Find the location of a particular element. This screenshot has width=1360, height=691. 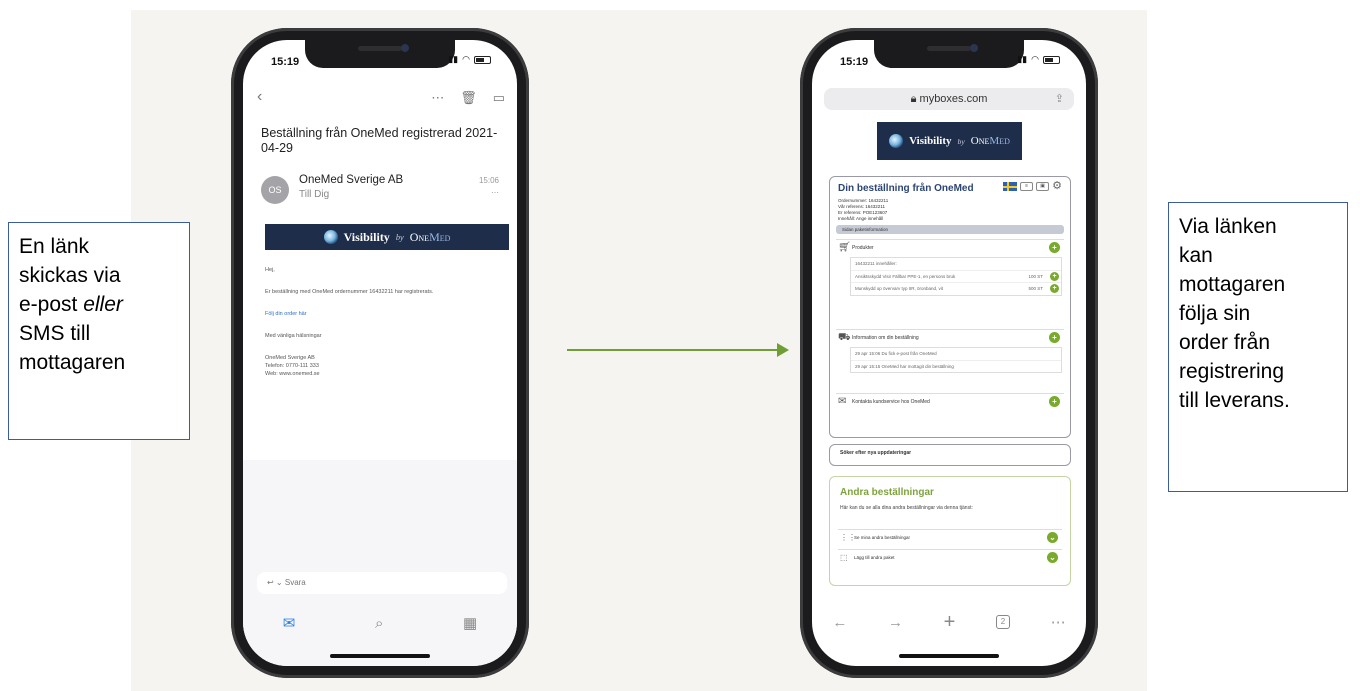

print-icon: ▣ is located at coordinates (1043, 186).